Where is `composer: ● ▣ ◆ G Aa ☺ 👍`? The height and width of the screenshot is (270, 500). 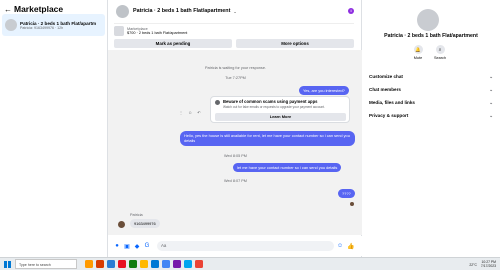
composer: ● ▣ ◆ G Aa ☺ 👍 is located at coordinates (235, 246).